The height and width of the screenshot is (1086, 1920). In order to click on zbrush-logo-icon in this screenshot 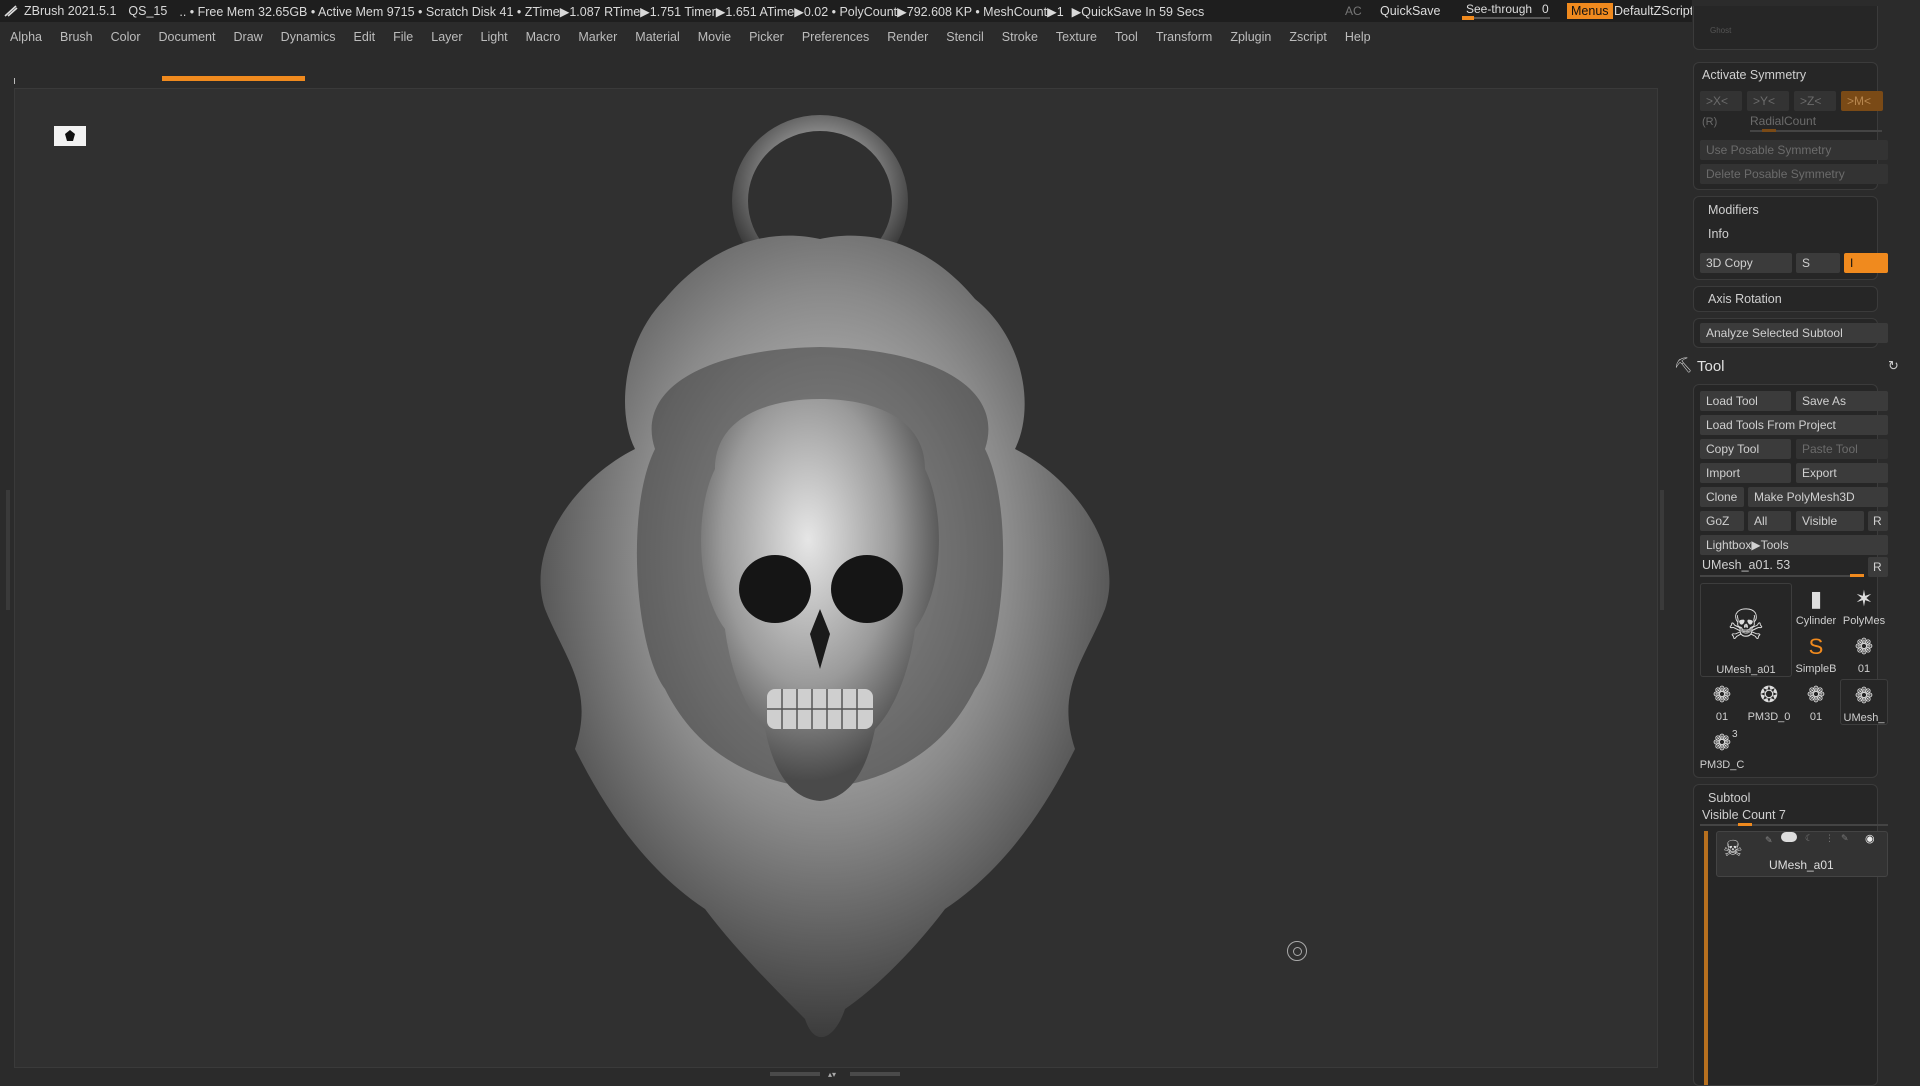, I will do `click(11, 11)`.